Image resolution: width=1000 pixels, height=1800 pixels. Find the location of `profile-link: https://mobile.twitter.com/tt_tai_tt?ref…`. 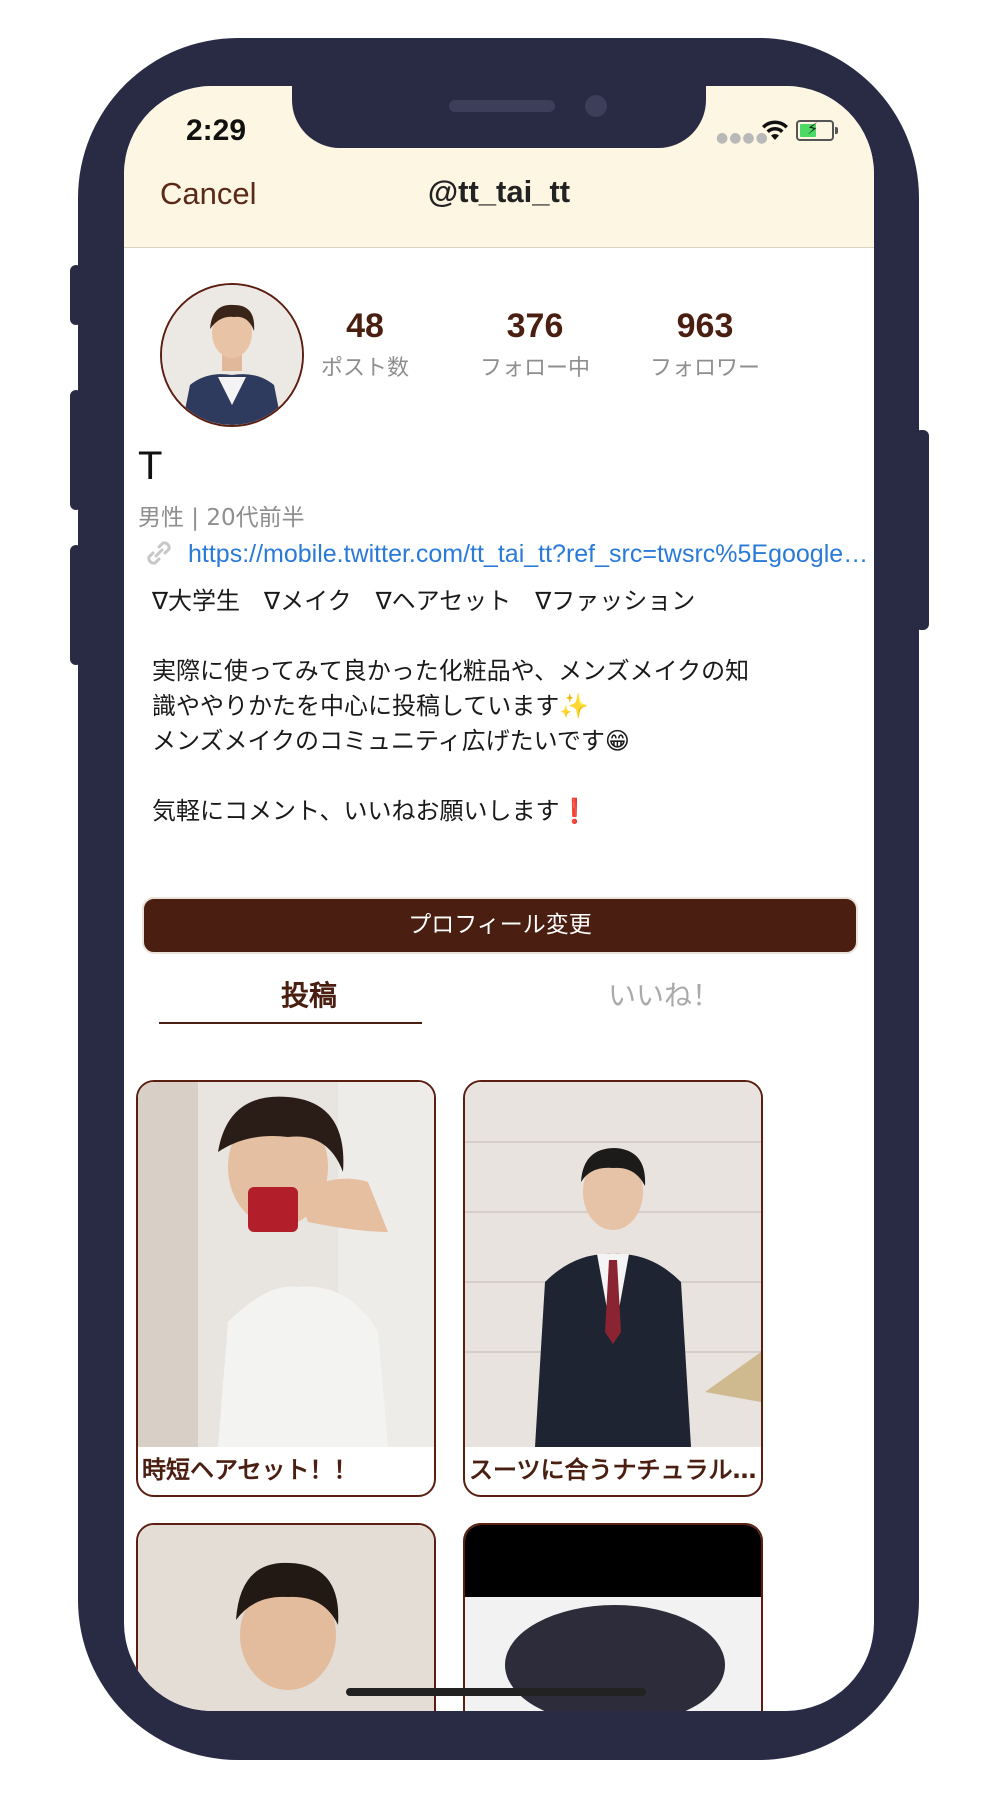

profile-link: https://mobile.twitter.com/tt_tai_tt?ref… is located at coordinates (531, 554).